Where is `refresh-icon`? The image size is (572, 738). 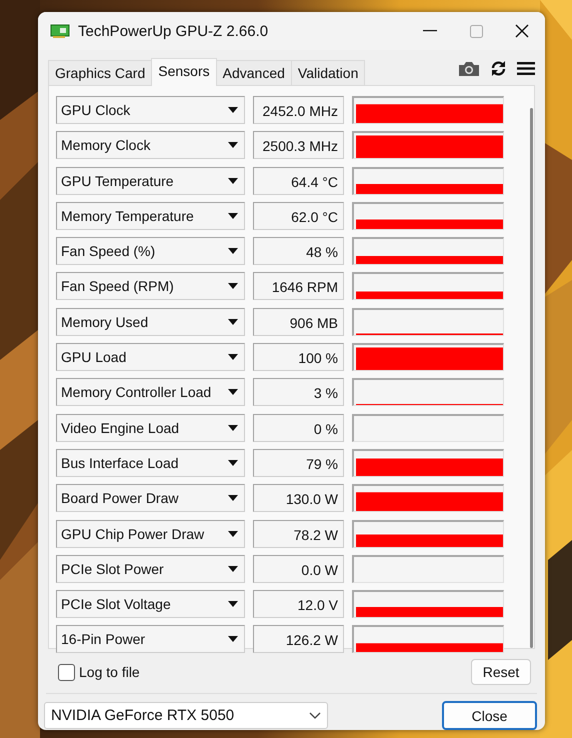
refresh-icon is located at coordinates (498, 68).